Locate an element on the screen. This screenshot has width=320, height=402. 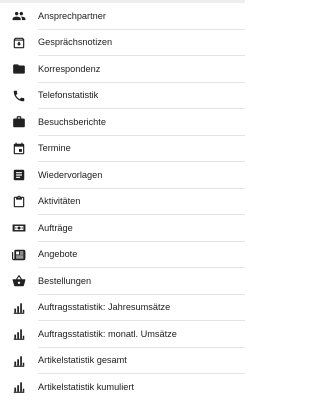
menu-item-gespraechsnotizen: Gesprächsnotizen is located at coordinates (122, 43).